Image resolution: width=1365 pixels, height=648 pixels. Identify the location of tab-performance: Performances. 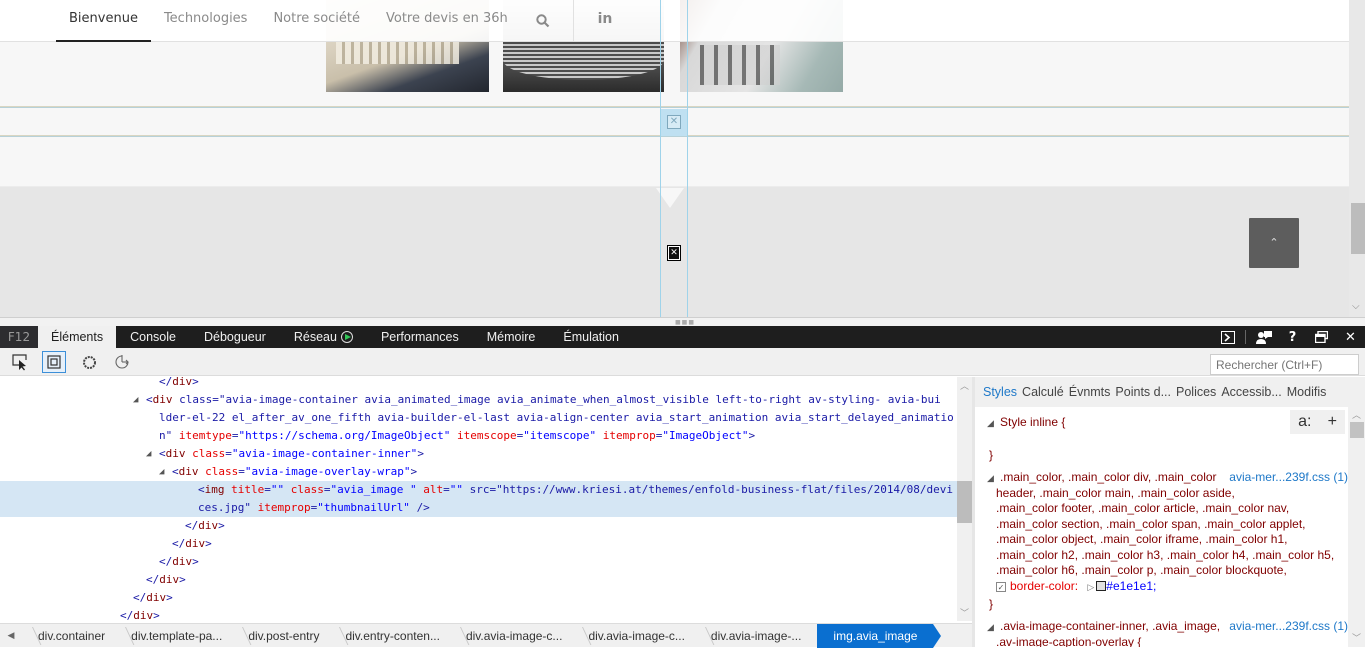
(420, 337).